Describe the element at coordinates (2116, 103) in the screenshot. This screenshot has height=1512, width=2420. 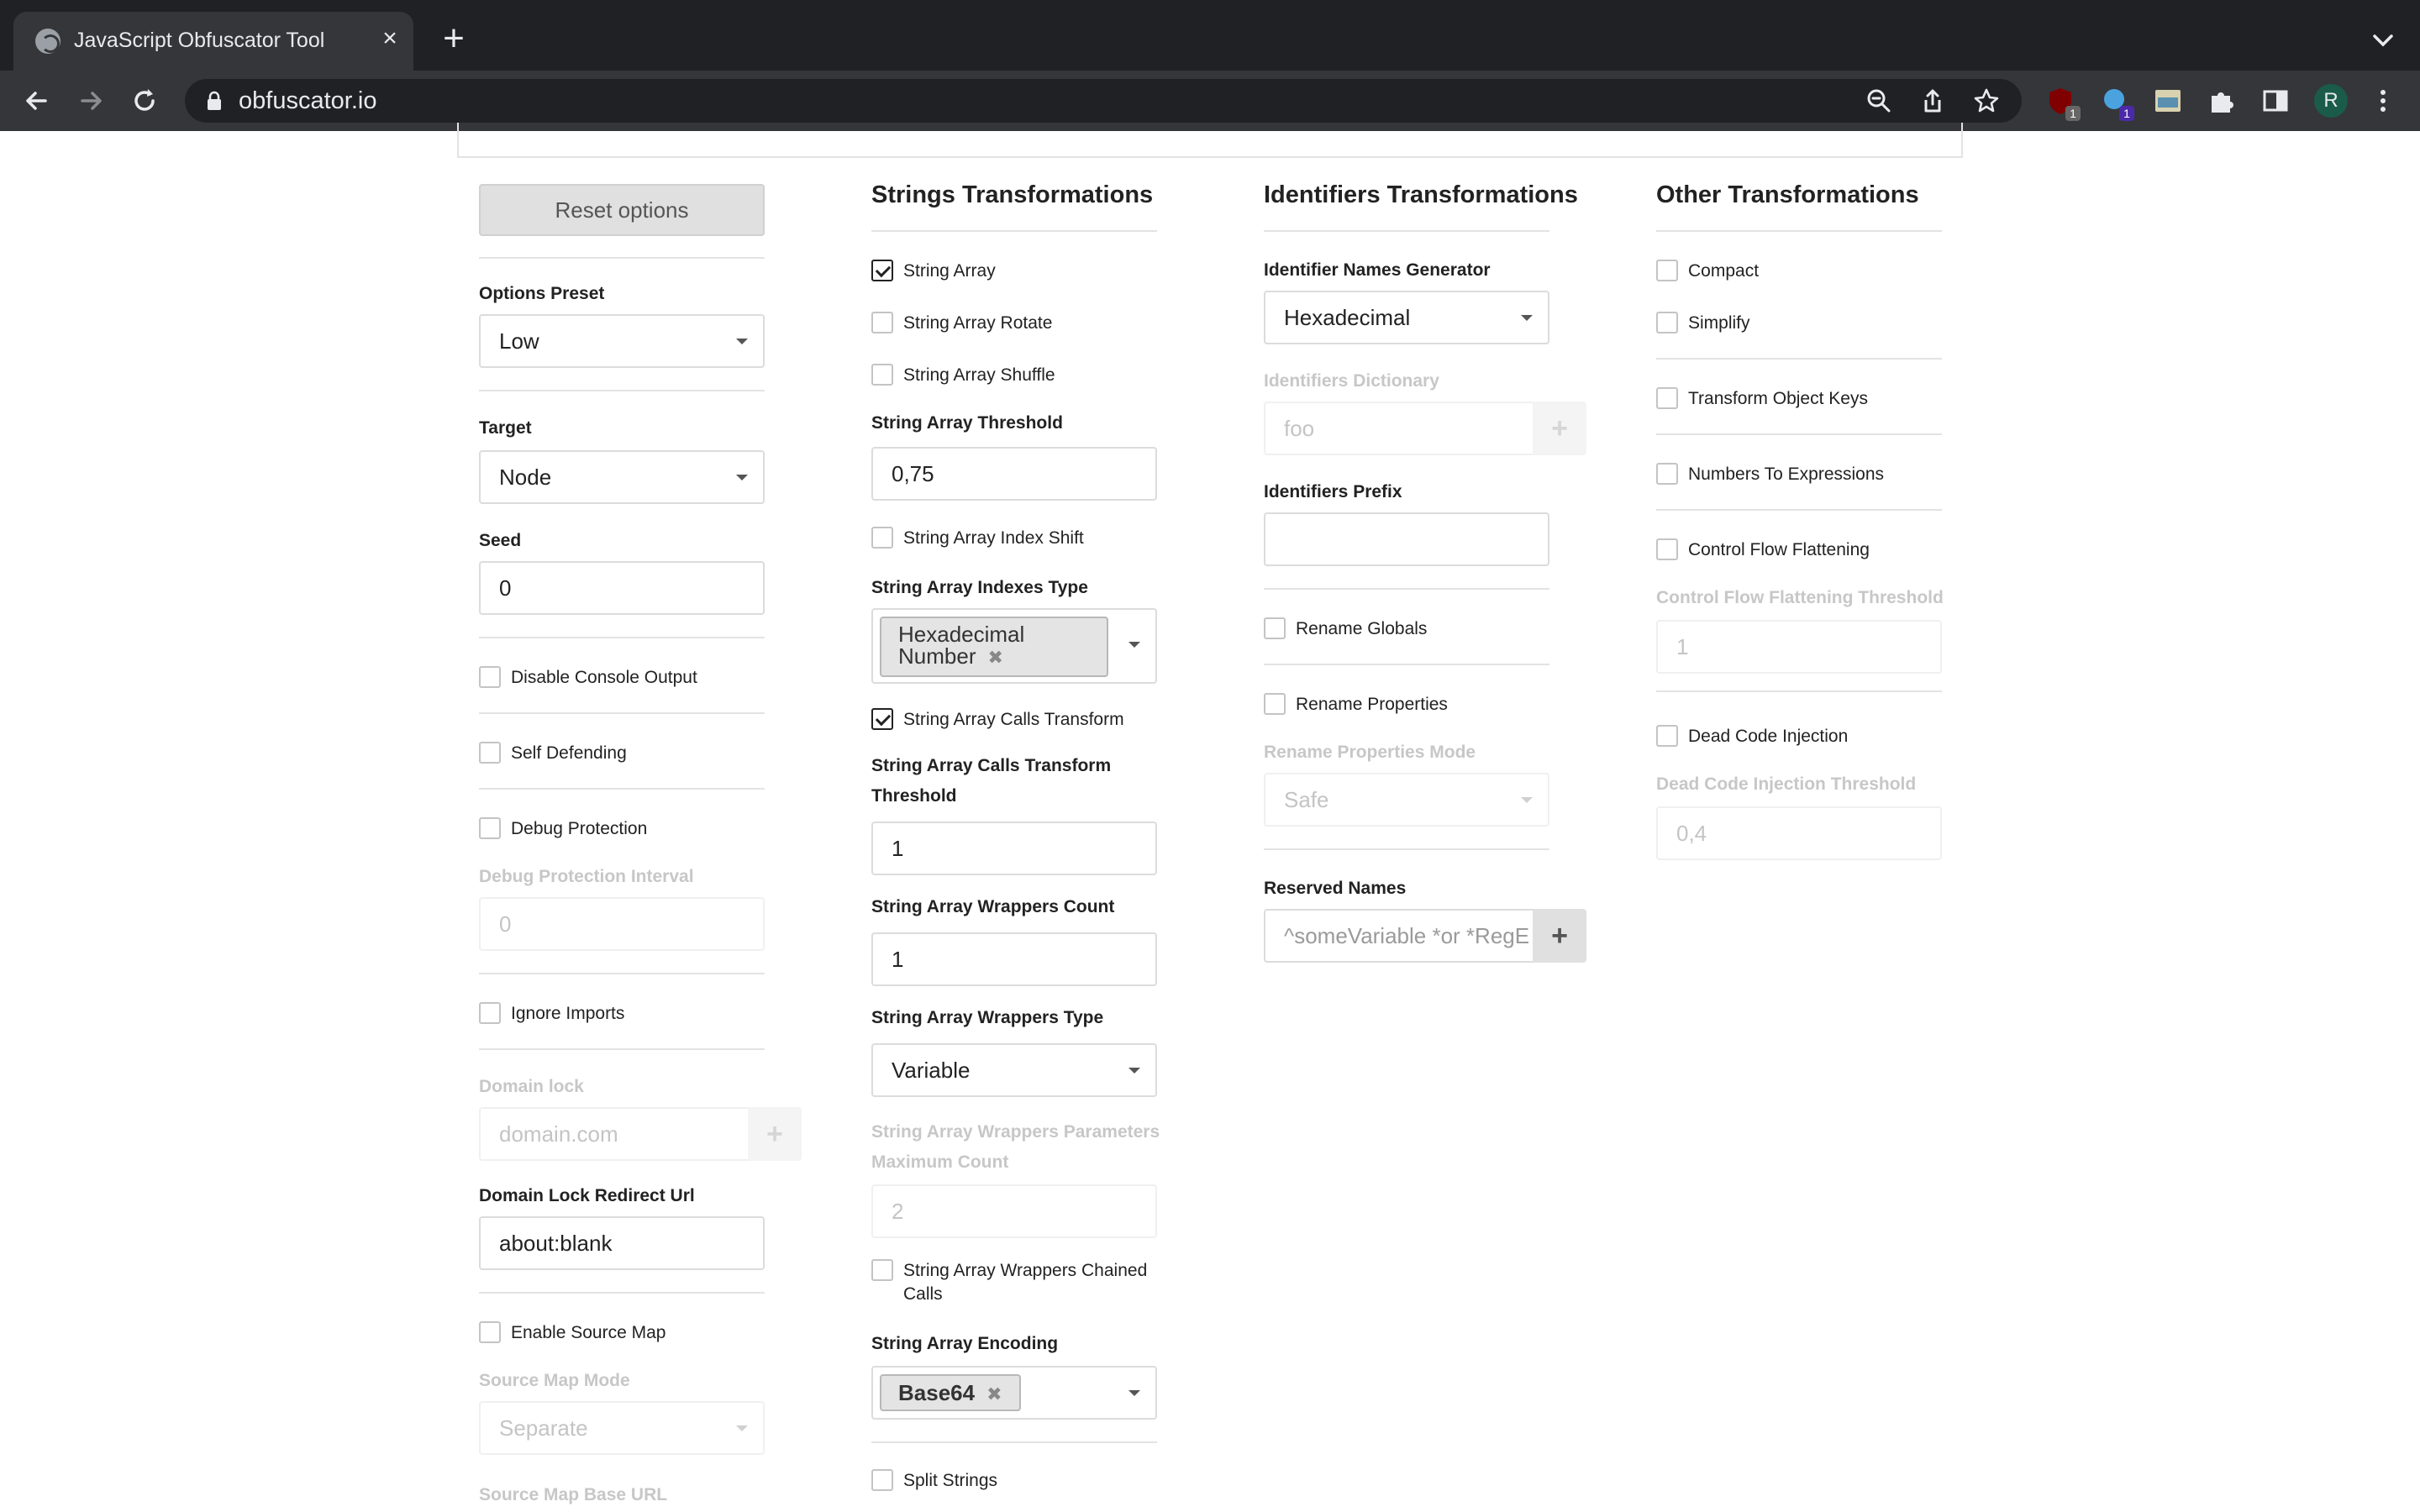
I see `extension-icon: 1` at that location.